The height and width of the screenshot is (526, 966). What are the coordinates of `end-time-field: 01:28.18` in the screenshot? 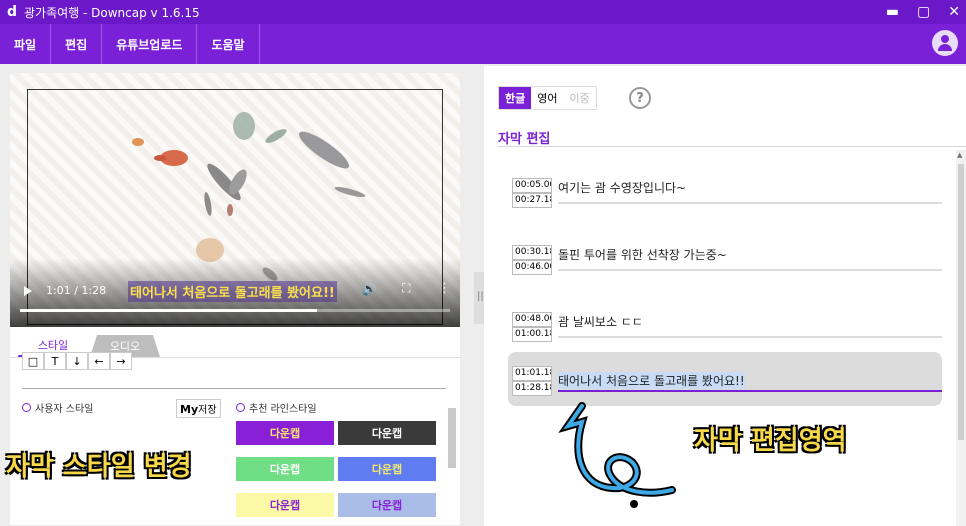 It's located at (532, 388).